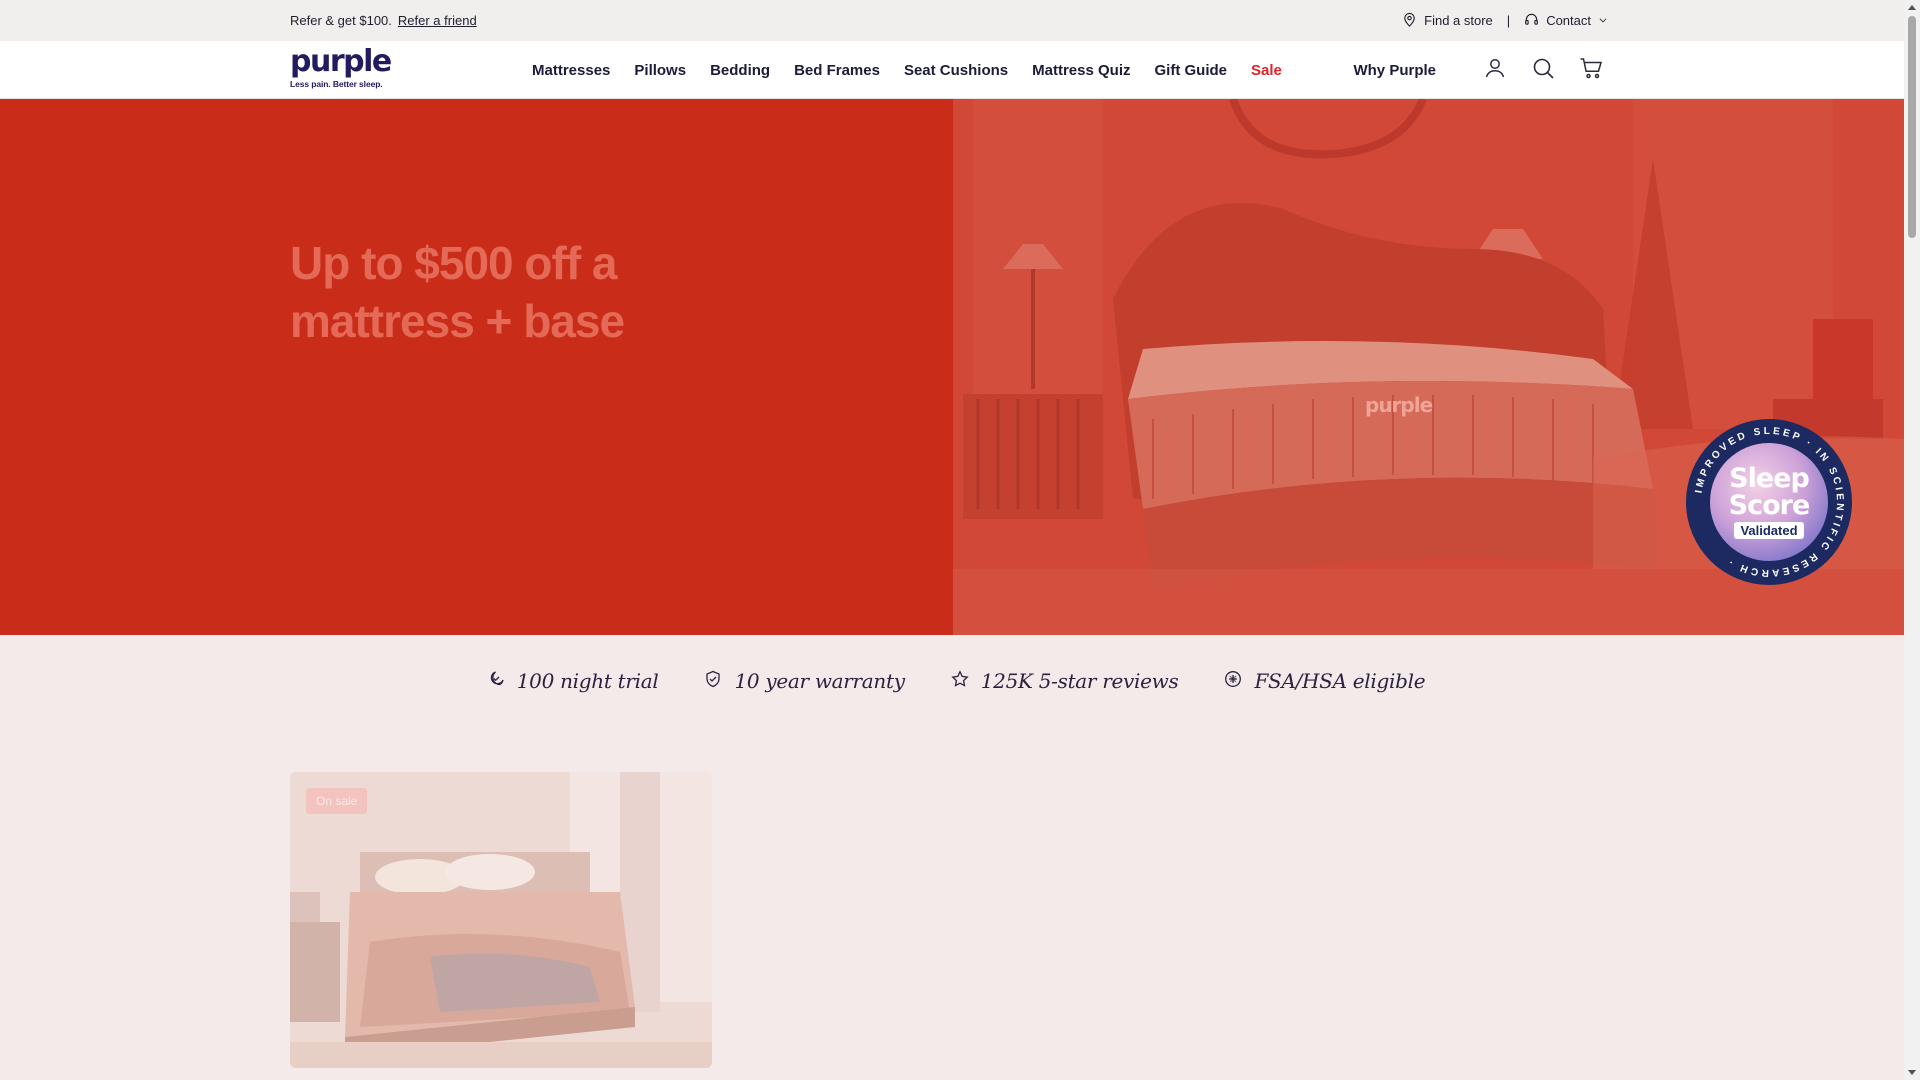 The height and width of the screenshot is (1080, 1920). I want to click on nav-item-seat-cushions: Seat Cushions, so click(956, 70).